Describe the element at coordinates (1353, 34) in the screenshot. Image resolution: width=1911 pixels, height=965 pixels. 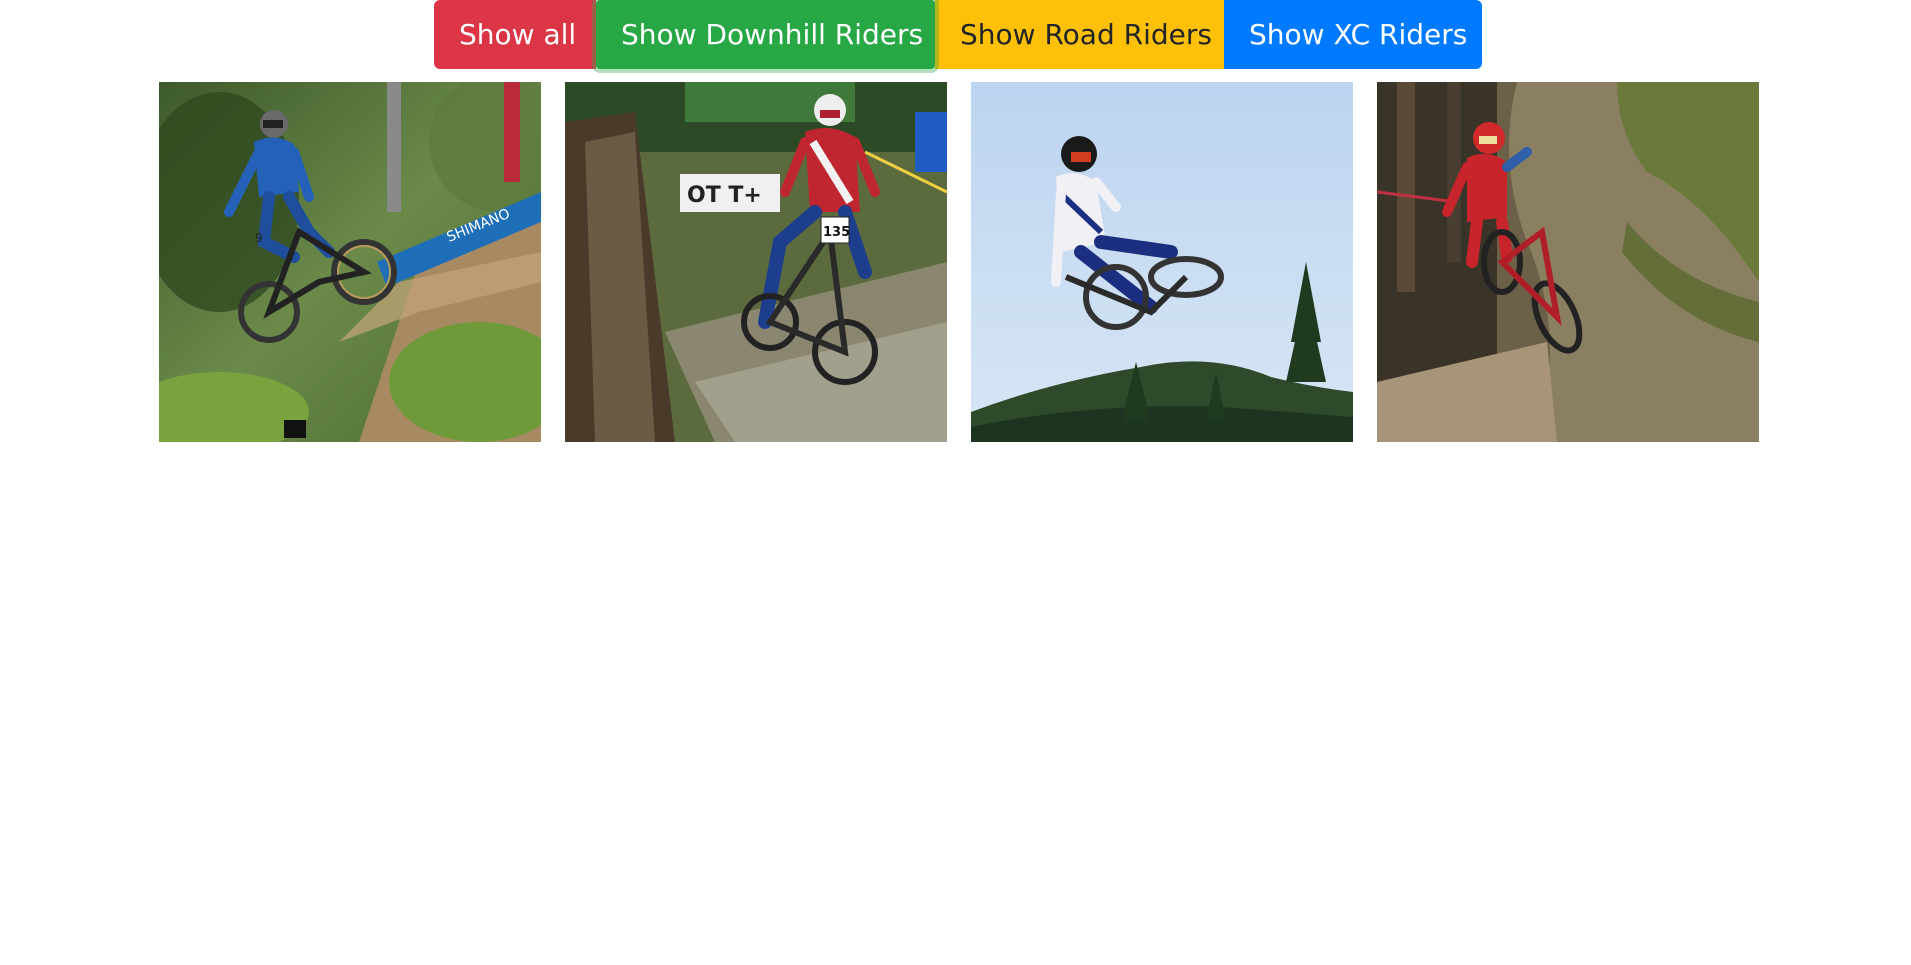
I see `show-xc-riders-button: Show XC Riders` at that location.